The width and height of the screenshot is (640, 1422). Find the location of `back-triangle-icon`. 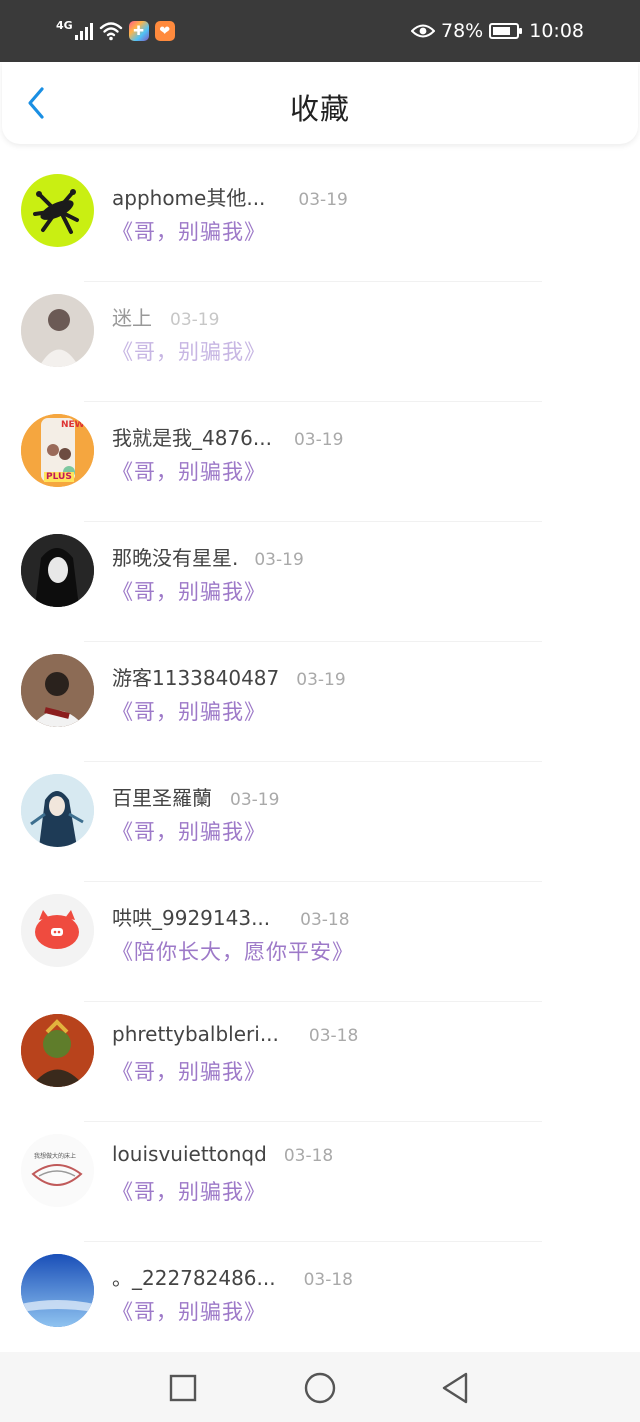

back-triangle-icon is located at coordinates (455, 1388).